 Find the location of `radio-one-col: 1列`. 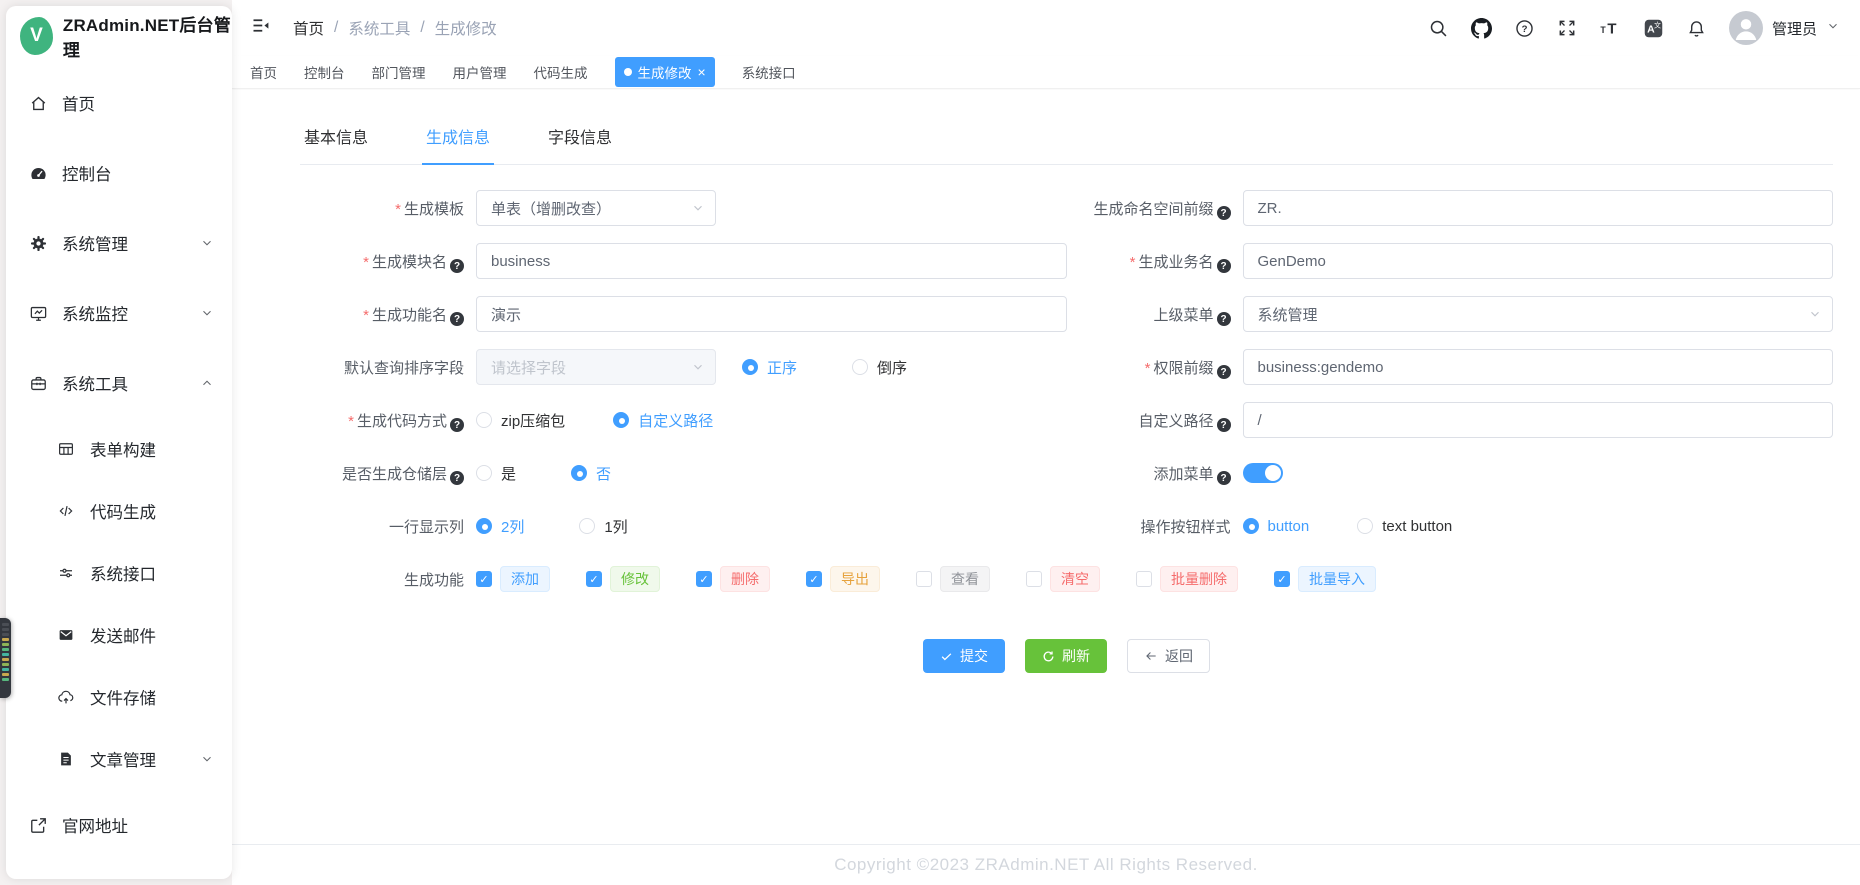

radio-one-col: 1列 is located at coordinates (603, 526).